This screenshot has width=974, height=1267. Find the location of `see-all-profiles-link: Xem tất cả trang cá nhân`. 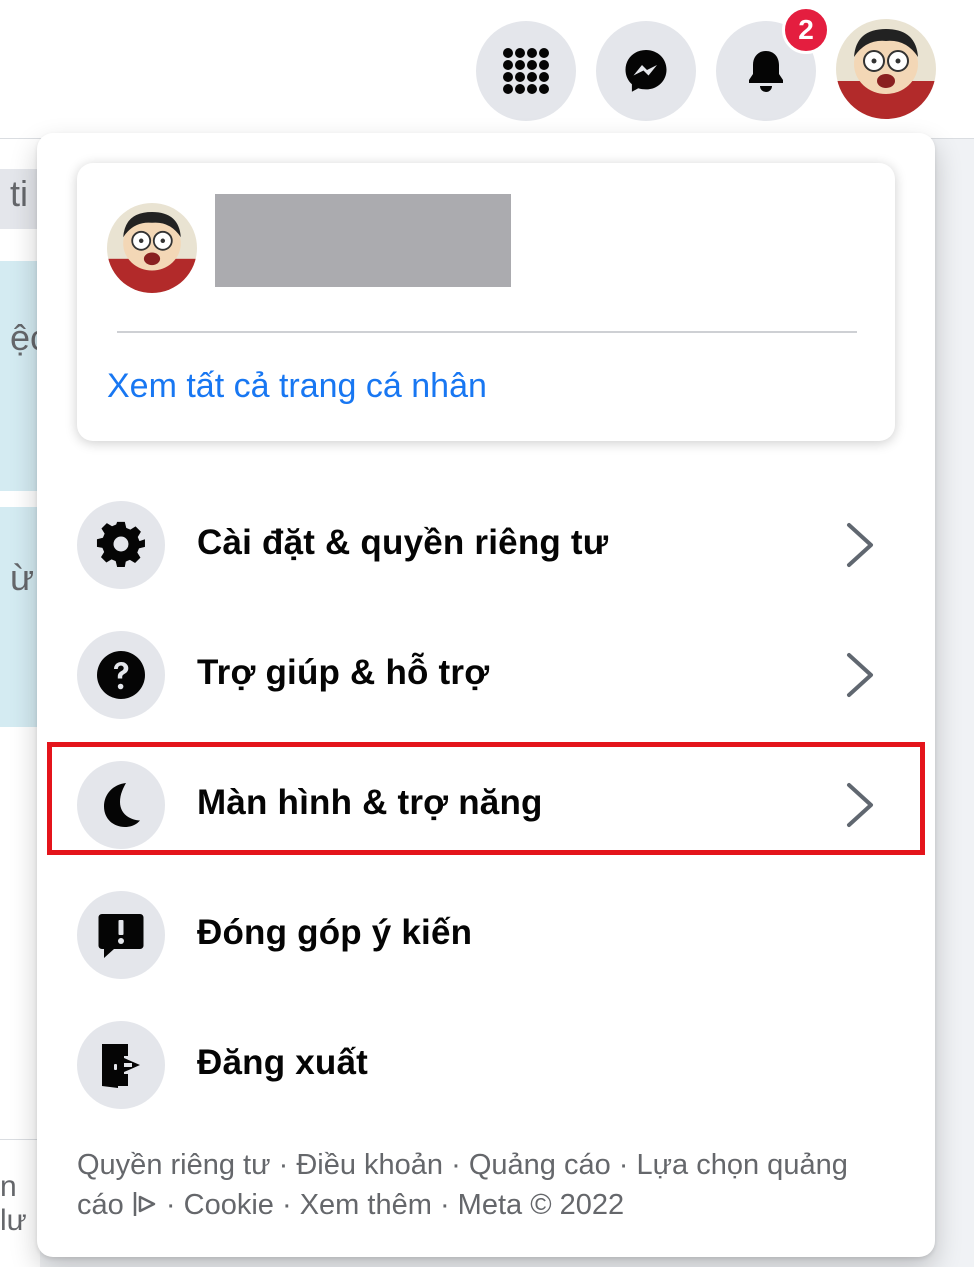

see-all-profiles-link: Xem tất cả trang cá nhân is located at coordinates (297, 386).